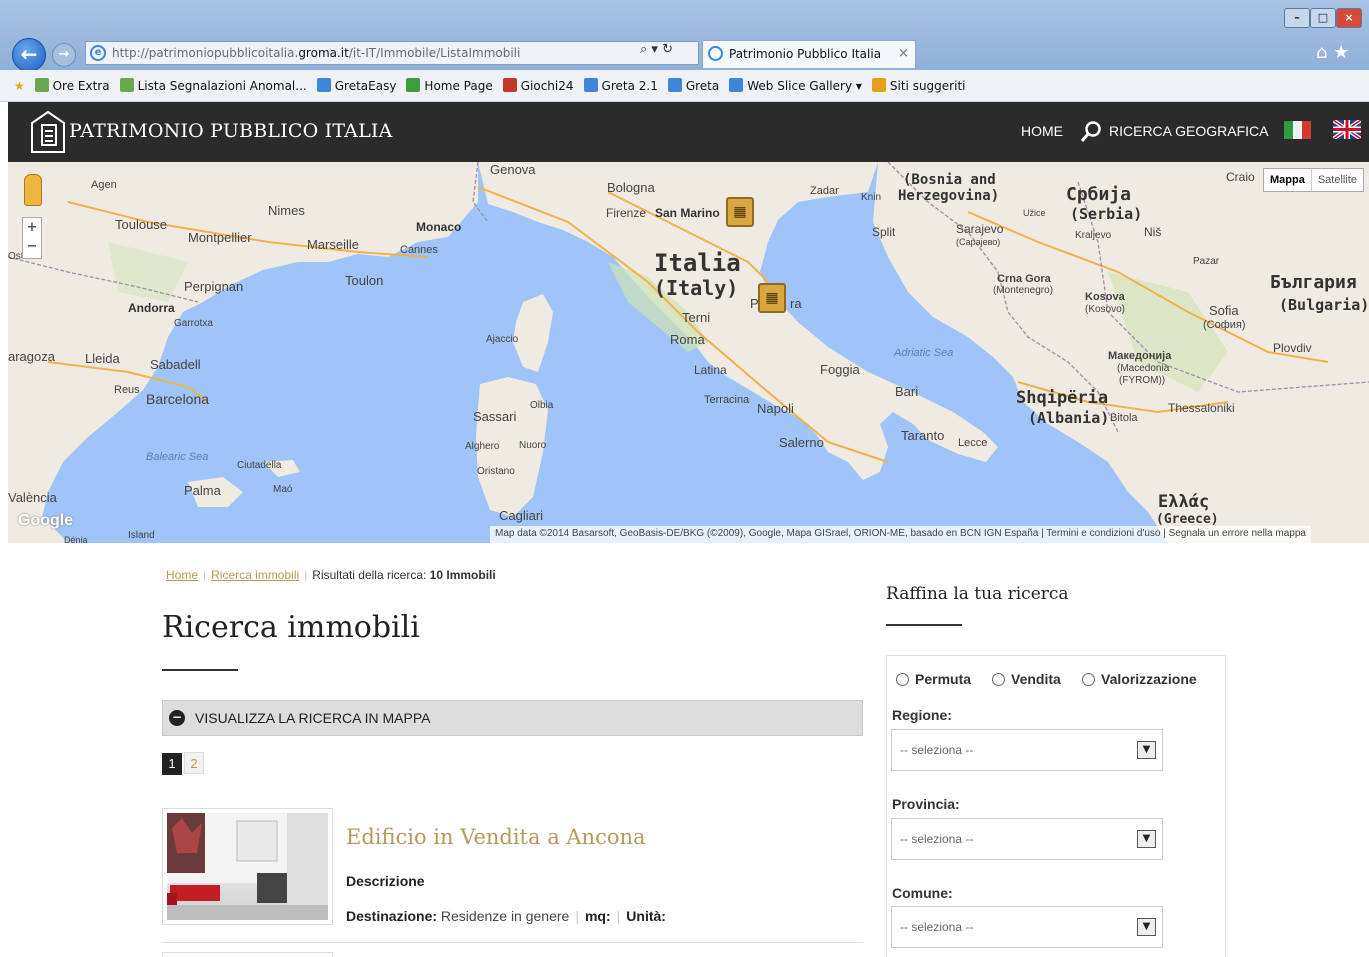  I want to click on provincia-label: Provincia:, so click(926, 804).